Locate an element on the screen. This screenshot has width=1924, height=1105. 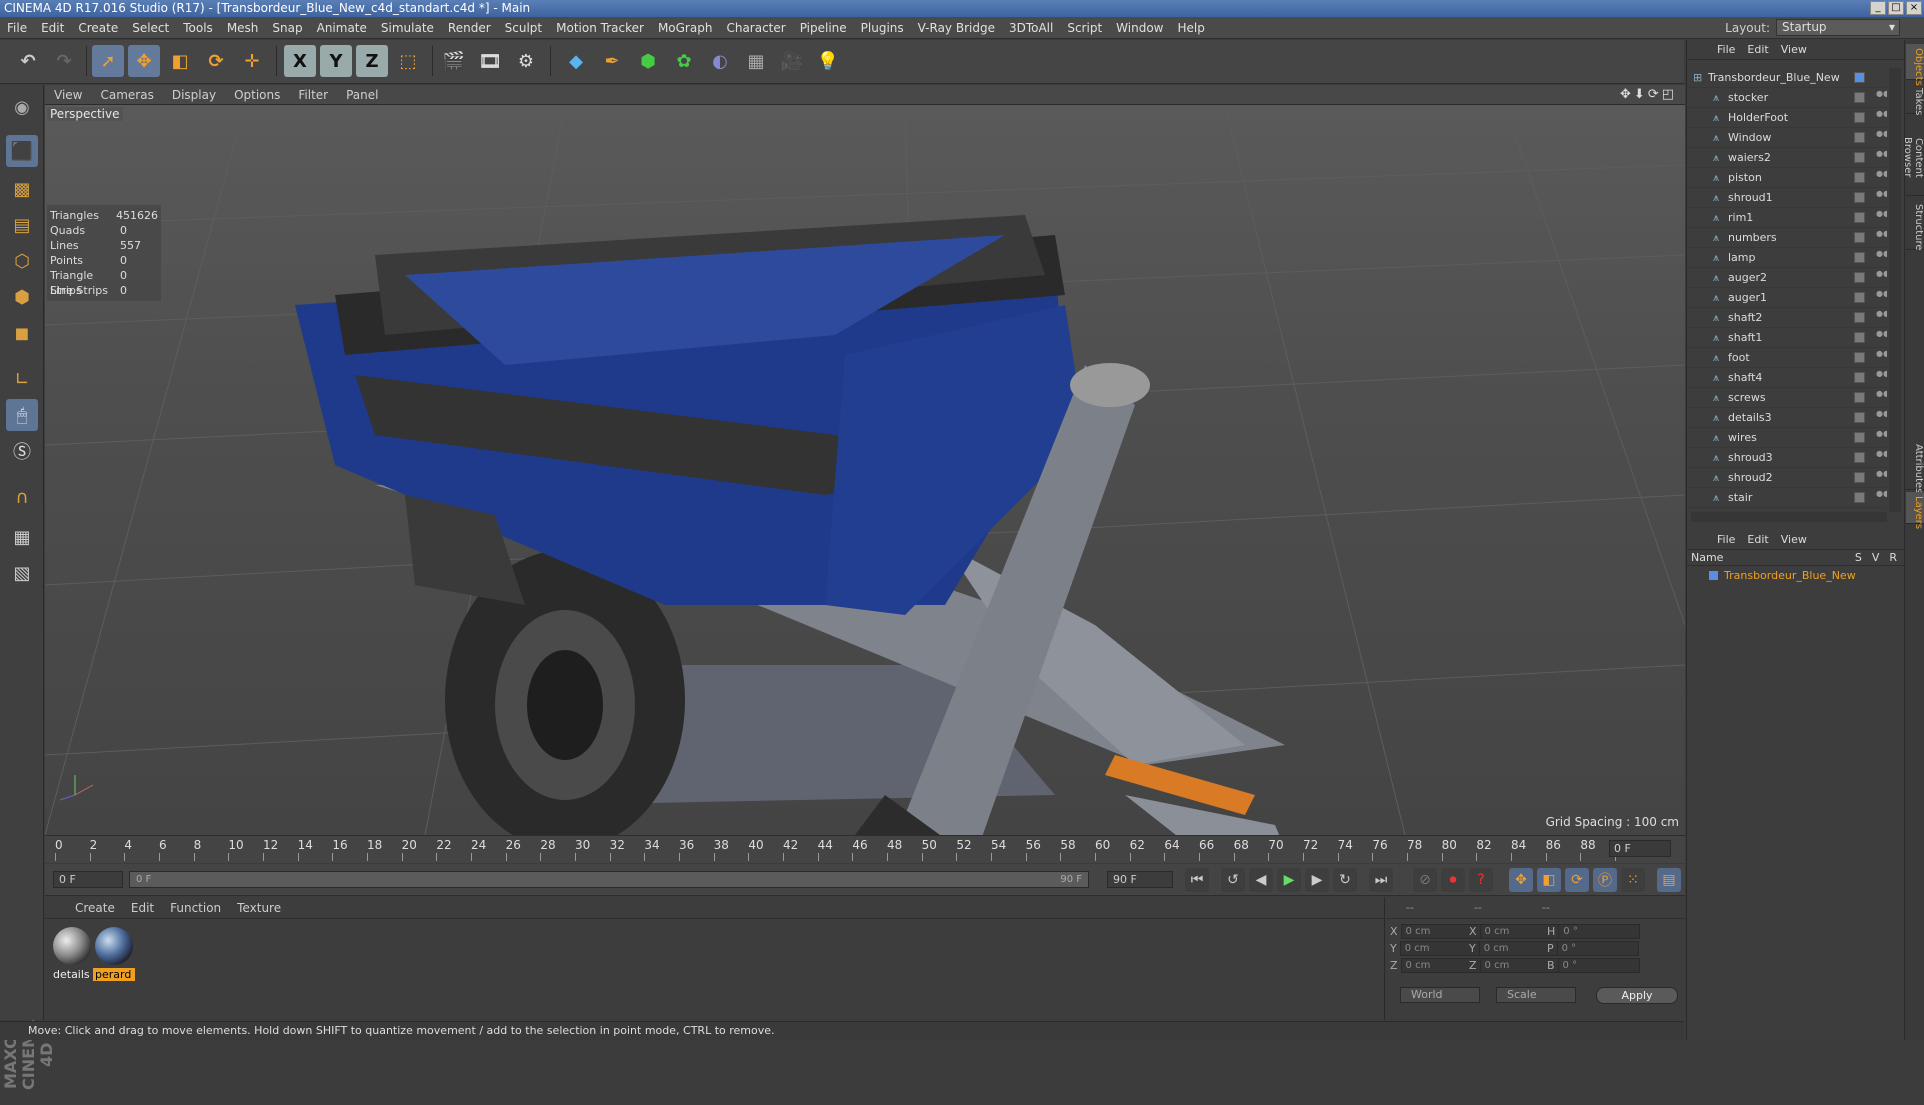
menu-select: Select is located at coordinates (150, 28).